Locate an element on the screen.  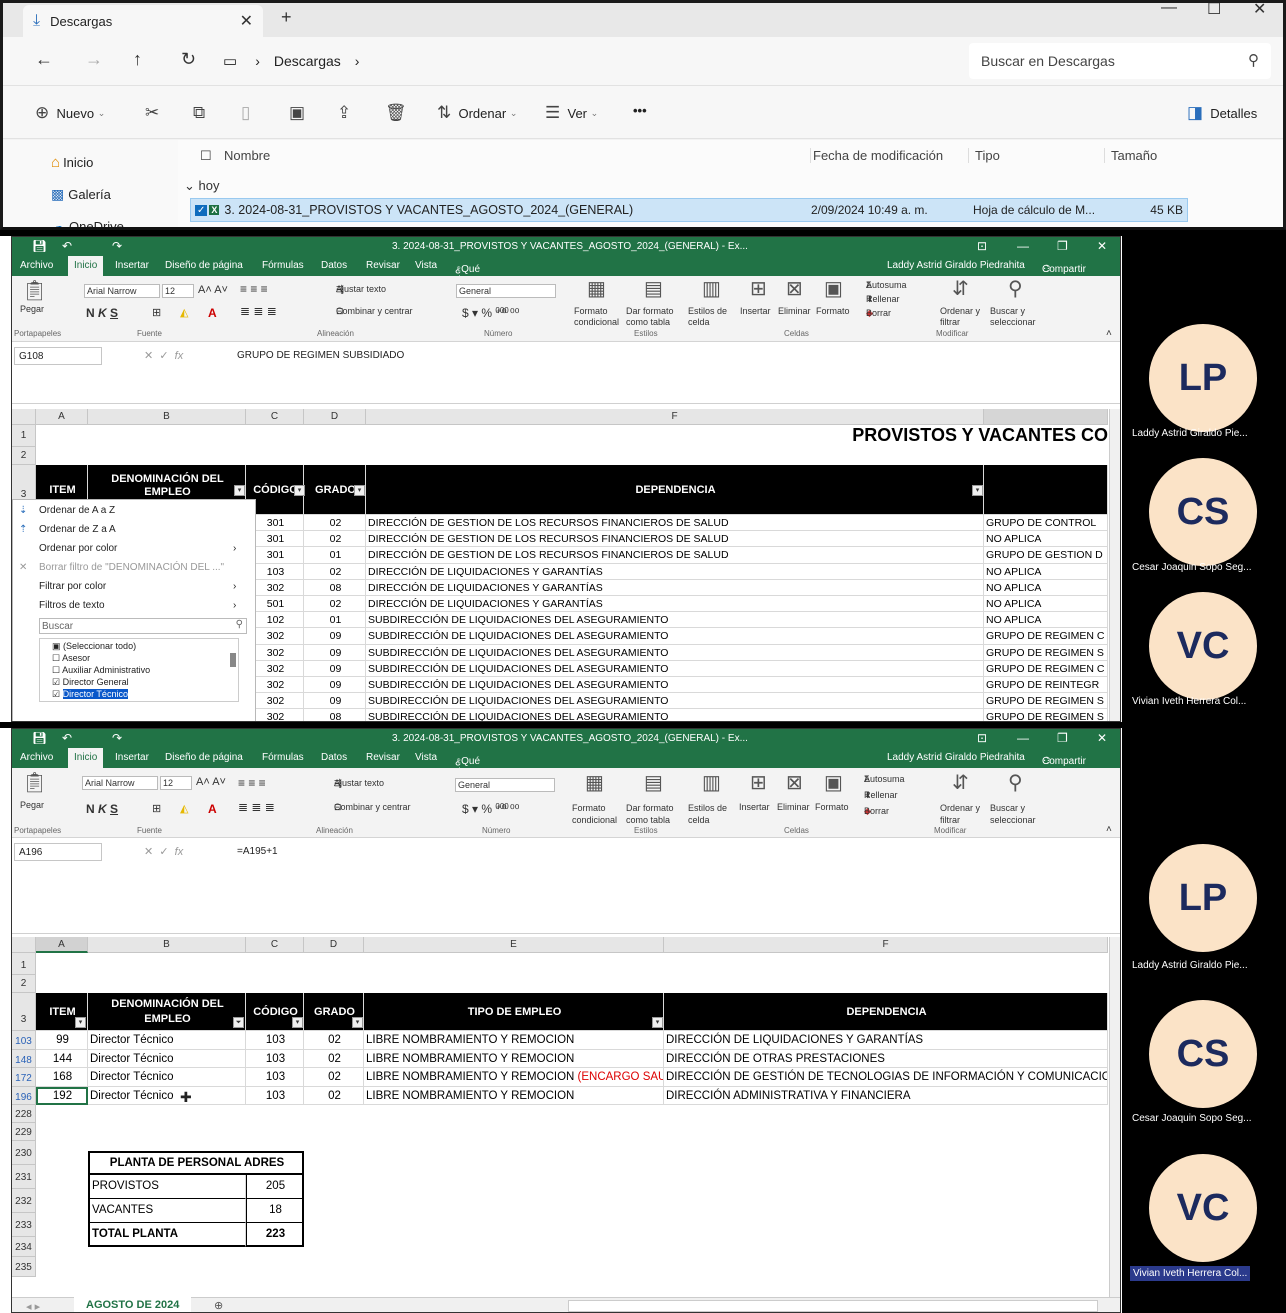
avatar-vc: VC is located at coordinates (1203, 1208).